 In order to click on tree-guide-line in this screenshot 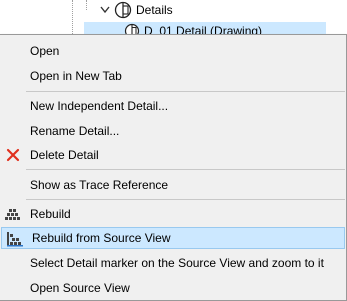, I will do `click(86, 5)`.